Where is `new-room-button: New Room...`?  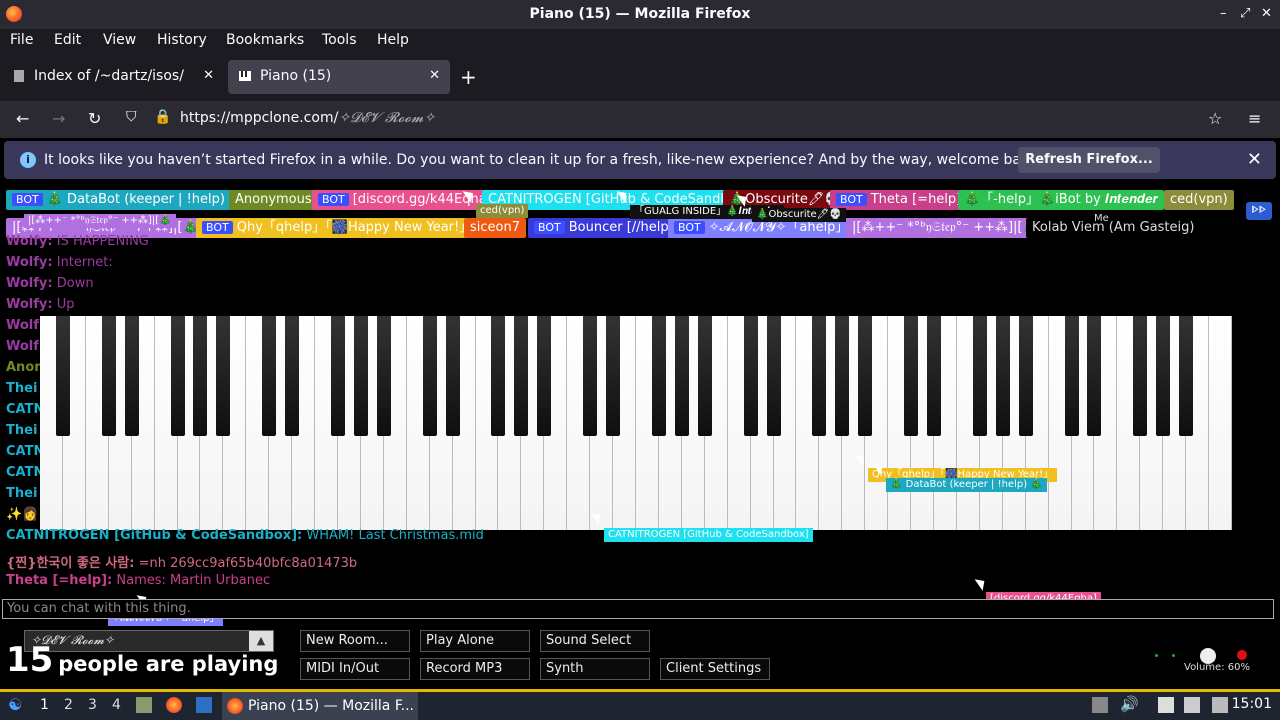 new-room-button: New Room... is located at coordinates (355, 641).